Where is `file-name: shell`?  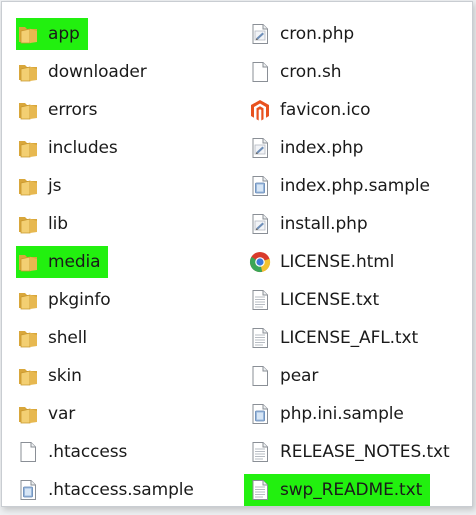
file-name: shell is located at coordinates (68, 338).